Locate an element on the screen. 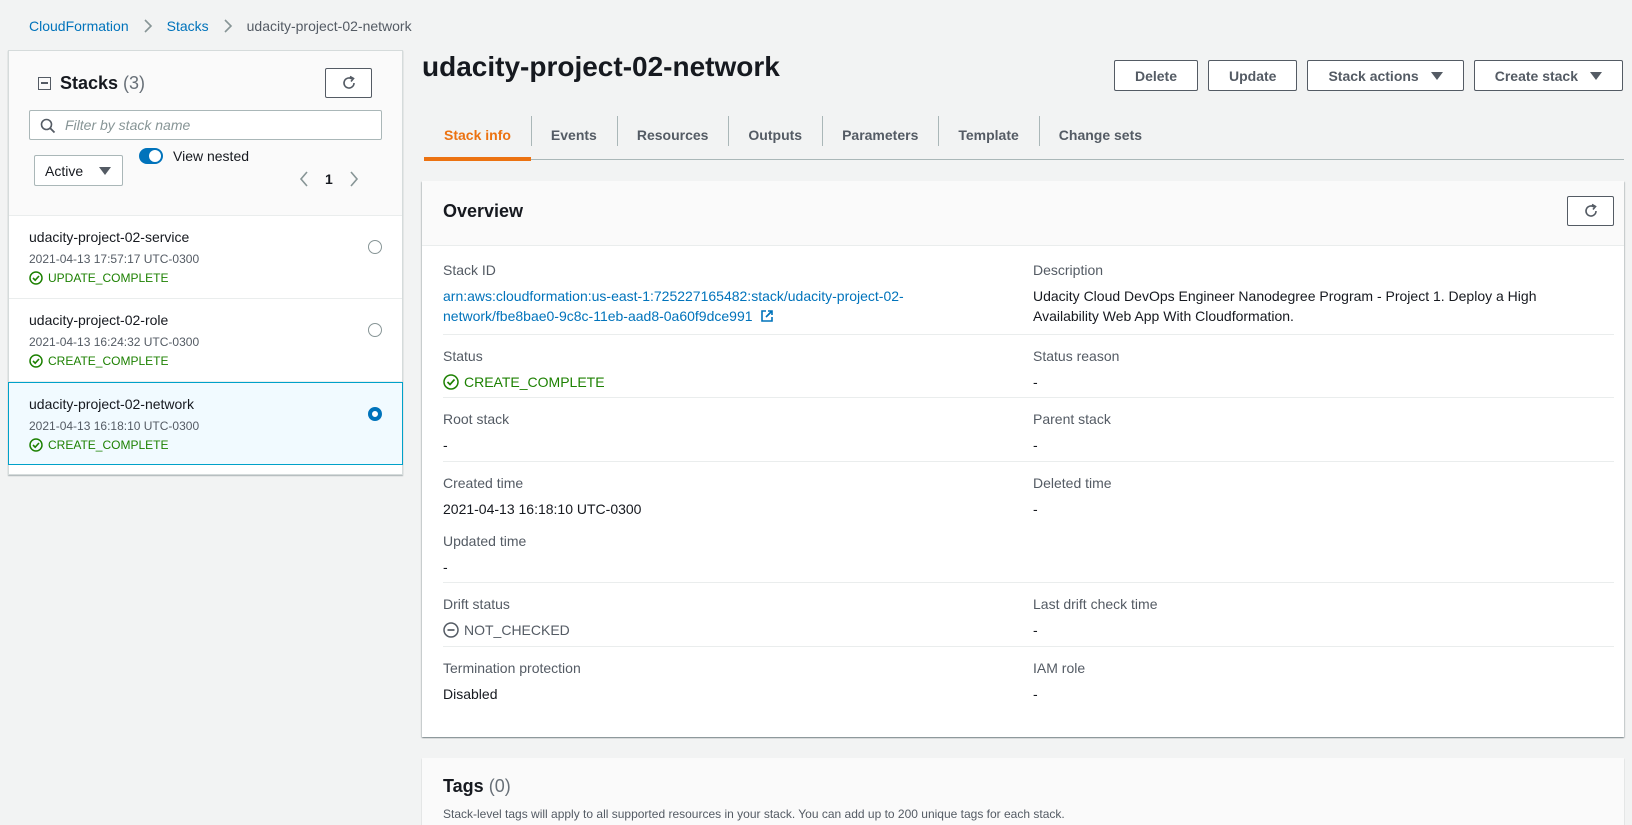 The width and height of the screenshot is (1632, 825). tab-stack-info: Stack info is located at coordinates (477, 135).